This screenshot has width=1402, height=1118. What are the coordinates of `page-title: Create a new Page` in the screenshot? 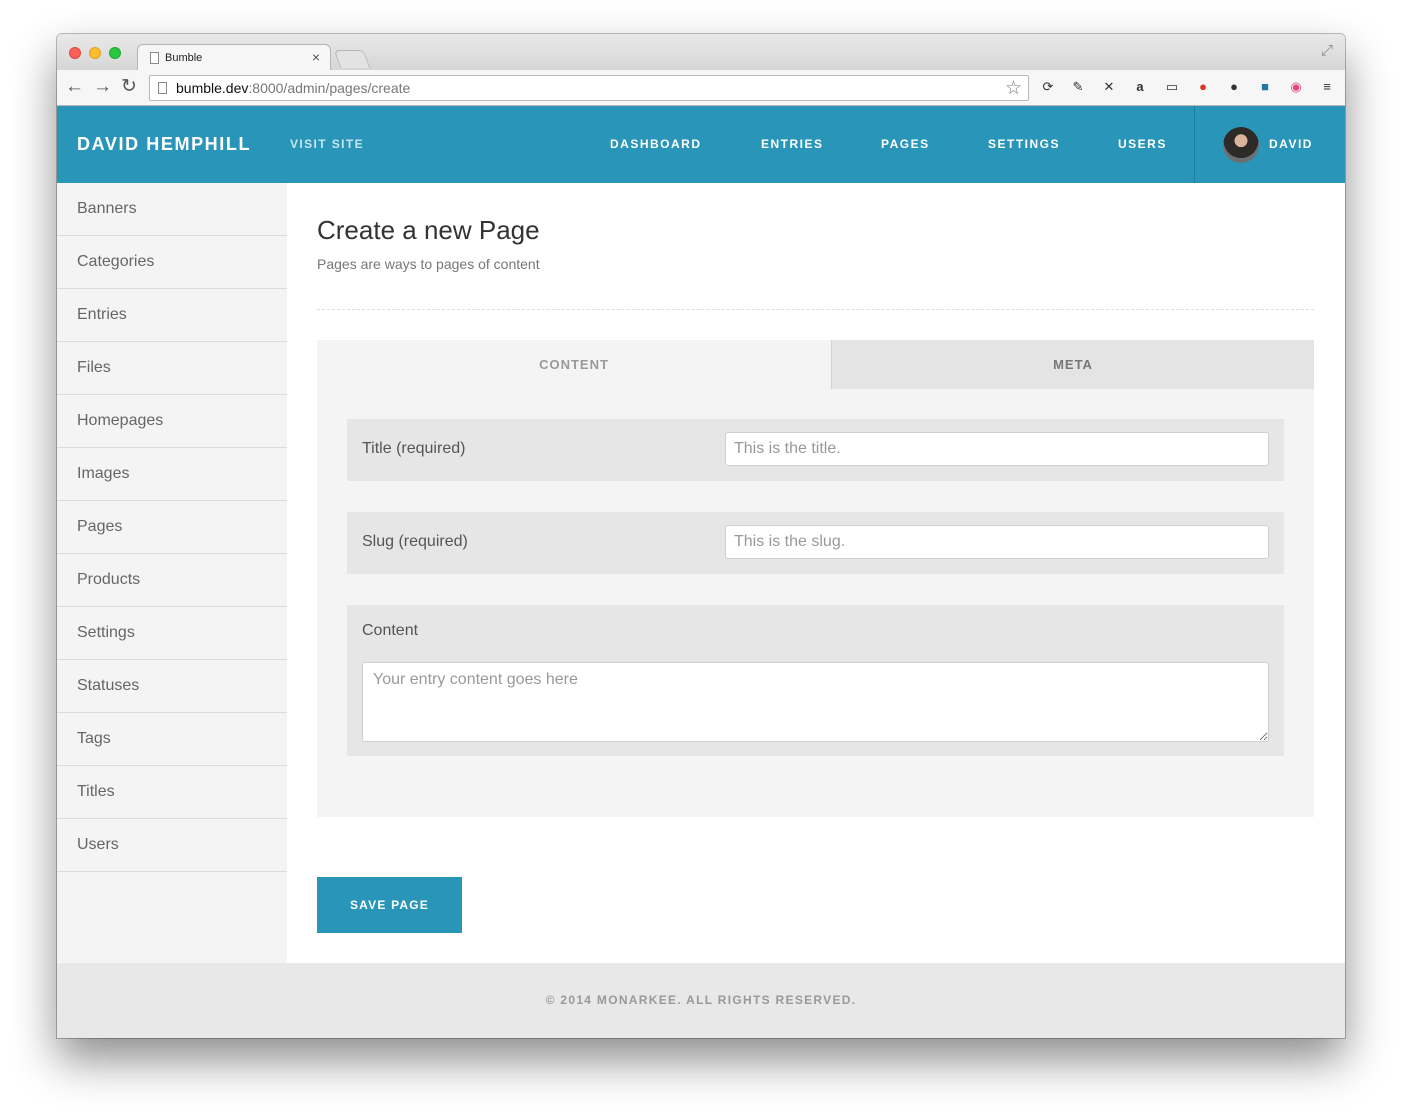 It's located at (428, 230).